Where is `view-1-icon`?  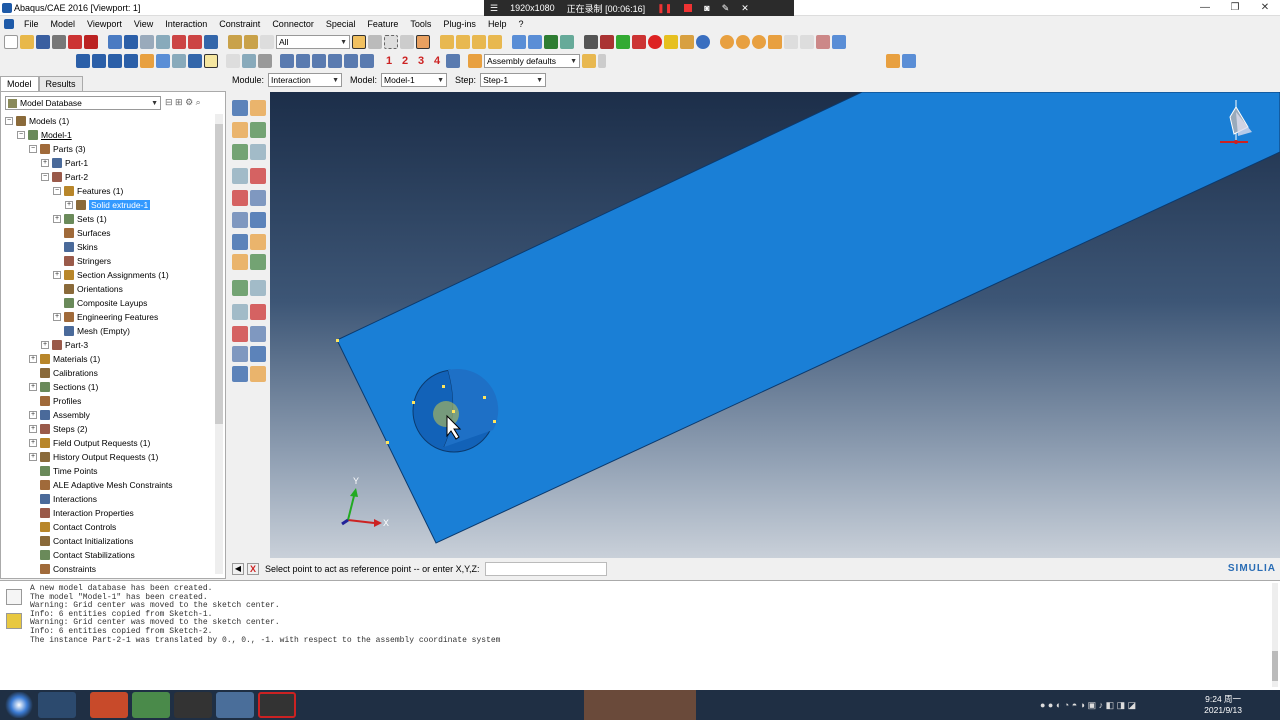 view-1-icon is located at coordinates (83, 61).